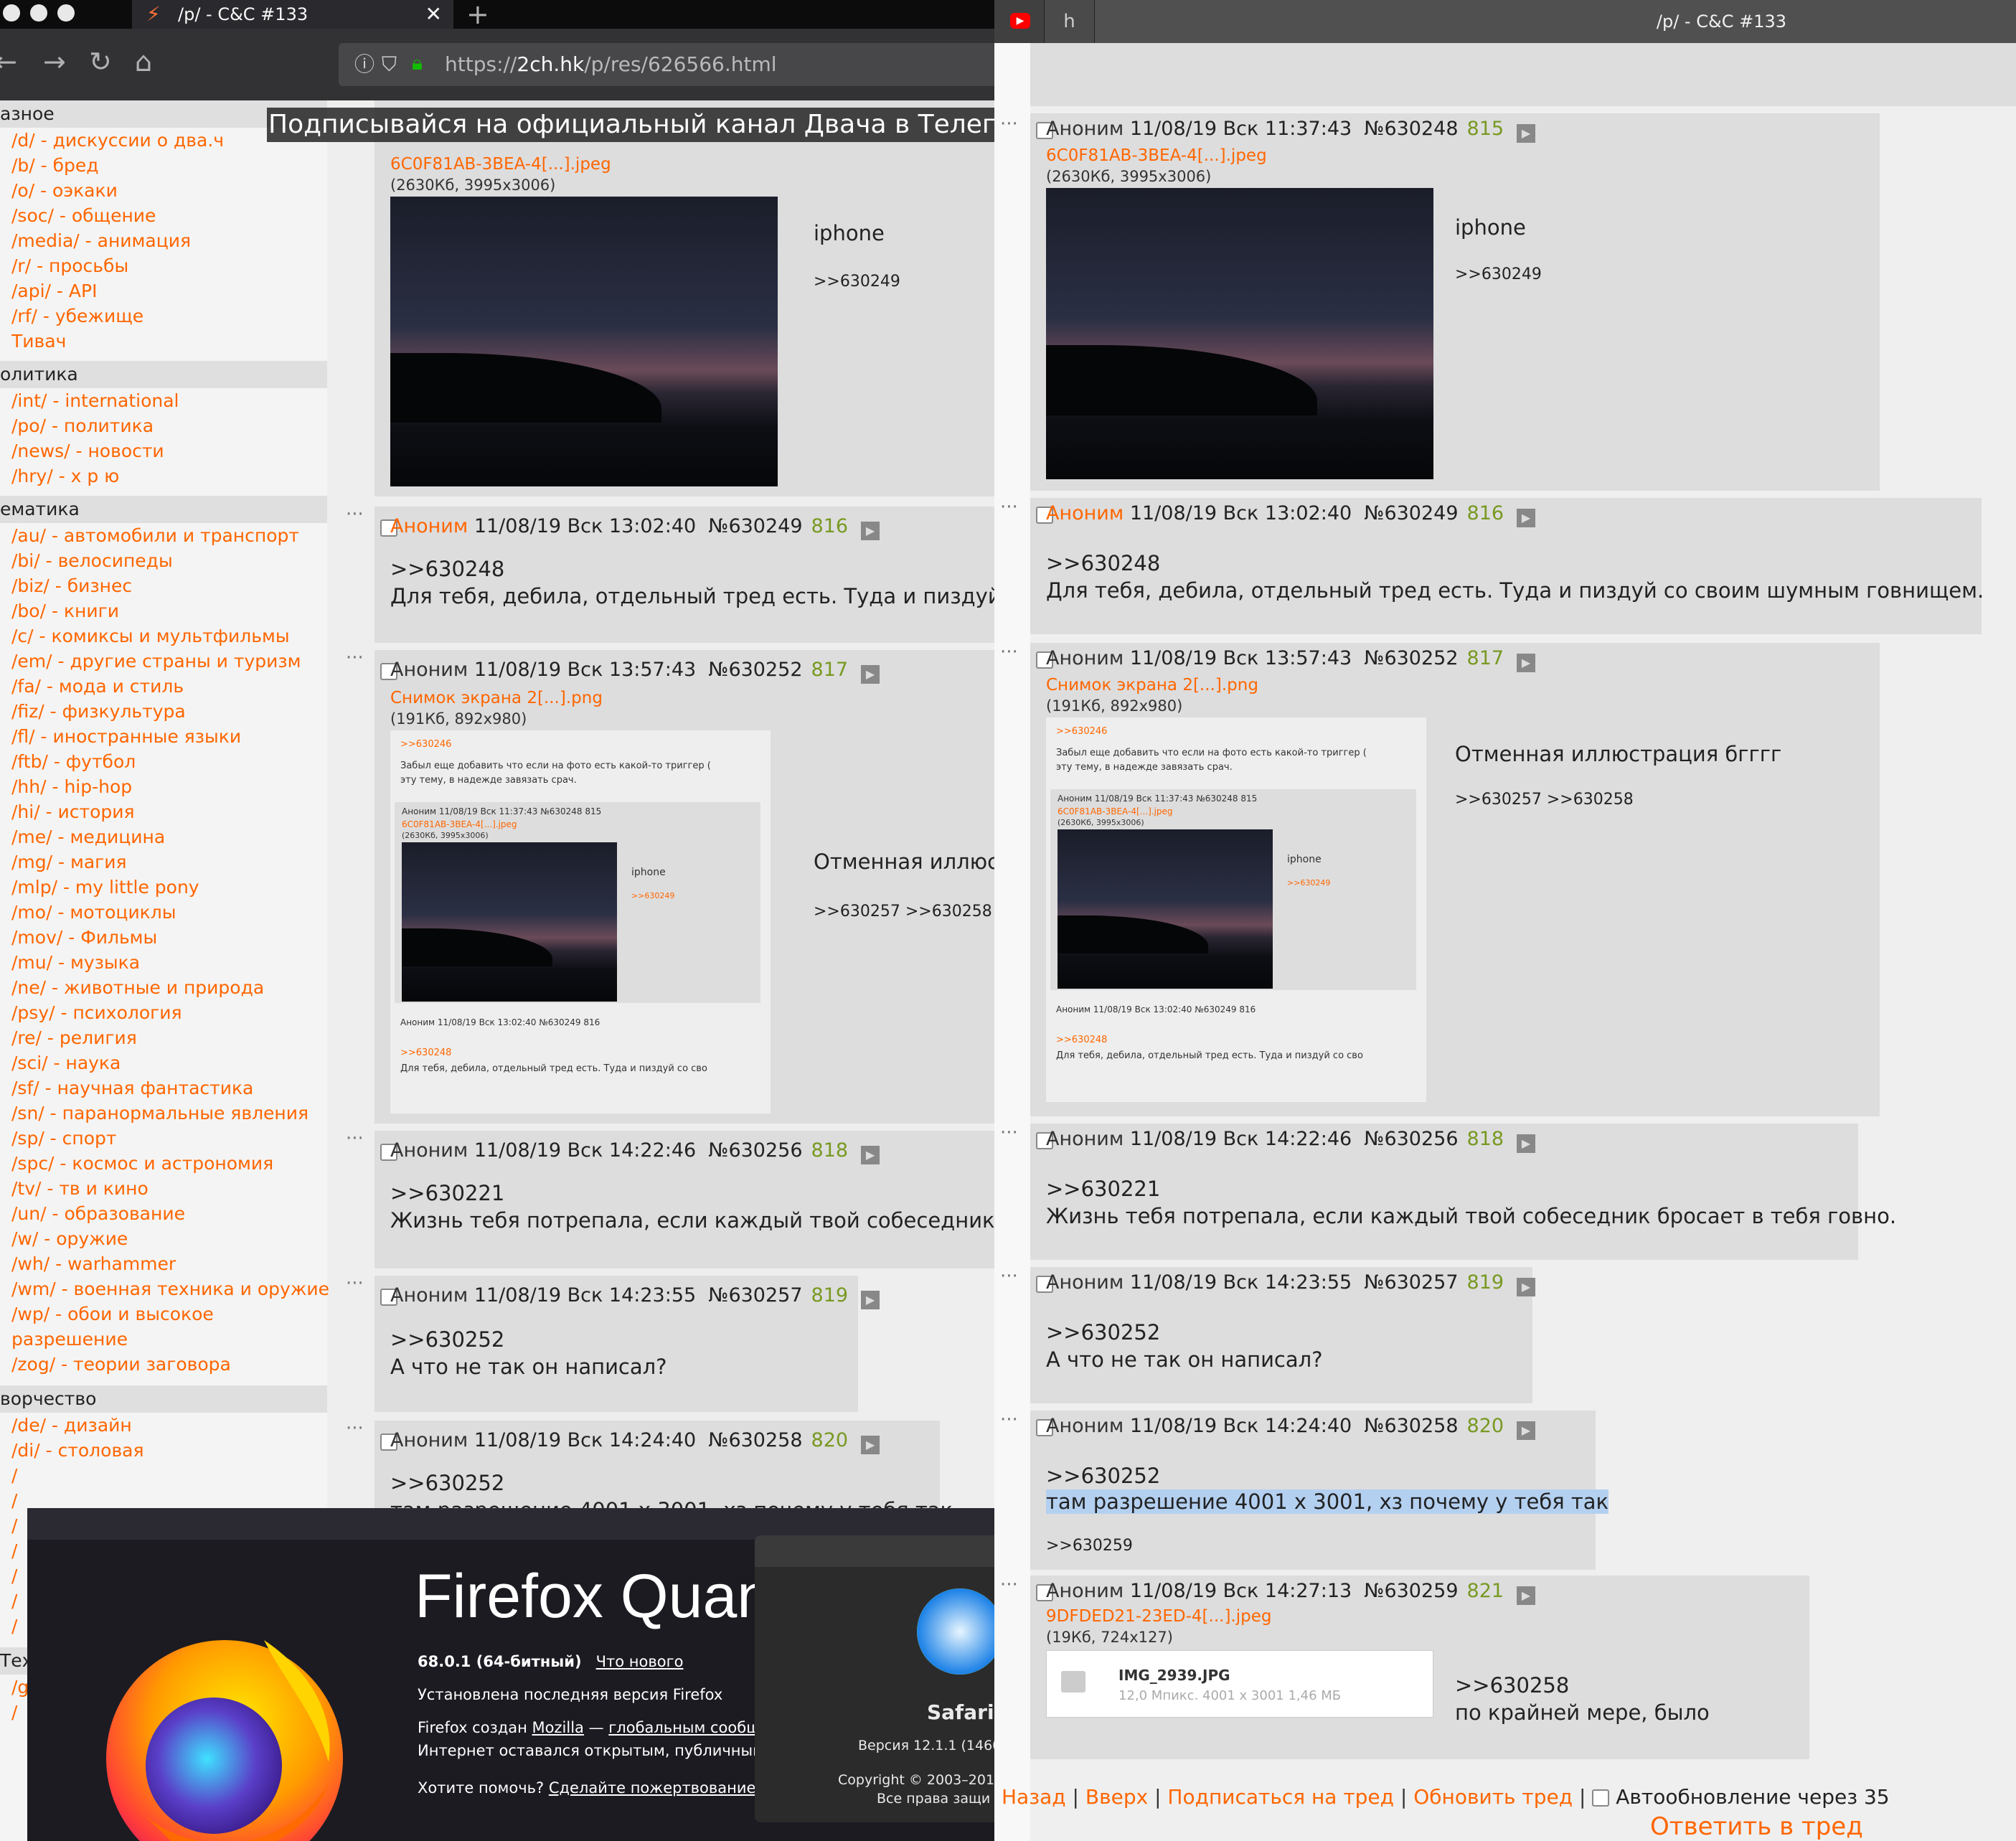 Image resolution: width=2016 pixels, height=1841 pixels. What do you see at coordinates (1089, 1546) in the screenshot?
I see `post-replies: >>630259` at bounding box center [1089, 1546].